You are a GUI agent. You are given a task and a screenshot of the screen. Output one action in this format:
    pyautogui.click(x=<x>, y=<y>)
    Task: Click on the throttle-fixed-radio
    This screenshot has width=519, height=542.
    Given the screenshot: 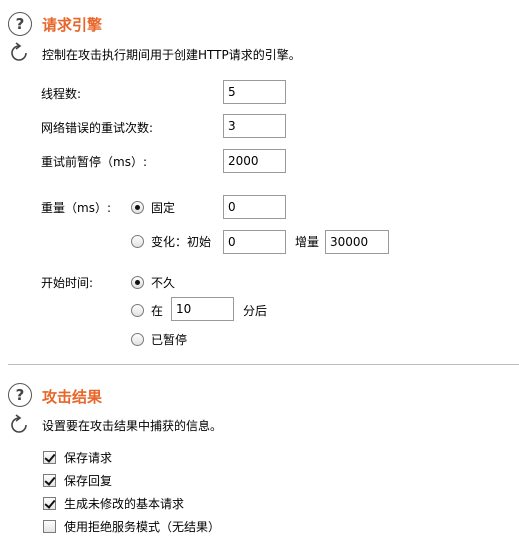 What is the action you would take?
    pyautogui.click(x=137, y=207)
    